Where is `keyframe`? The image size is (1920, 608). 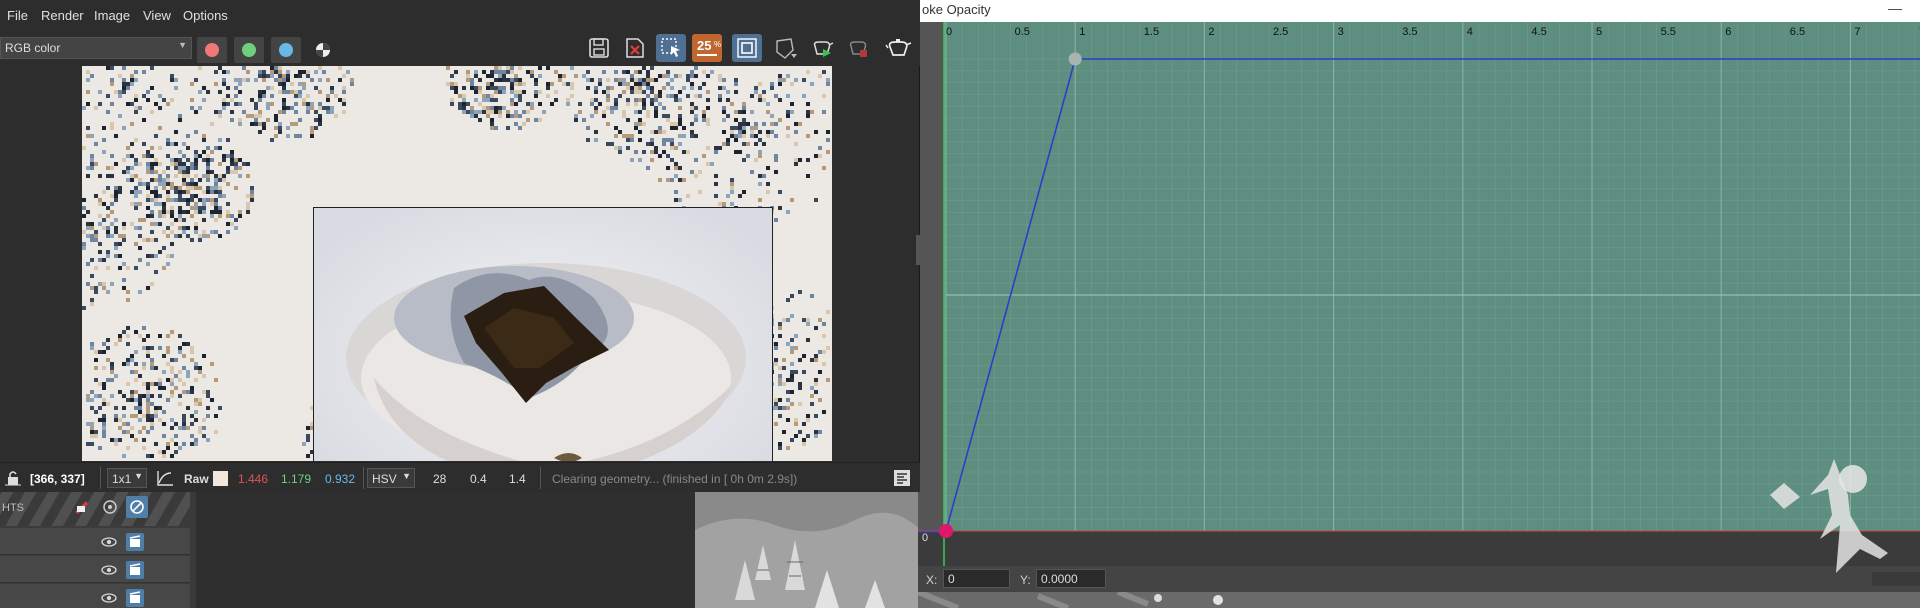
keyframe is located at coordinates (1075, 59).